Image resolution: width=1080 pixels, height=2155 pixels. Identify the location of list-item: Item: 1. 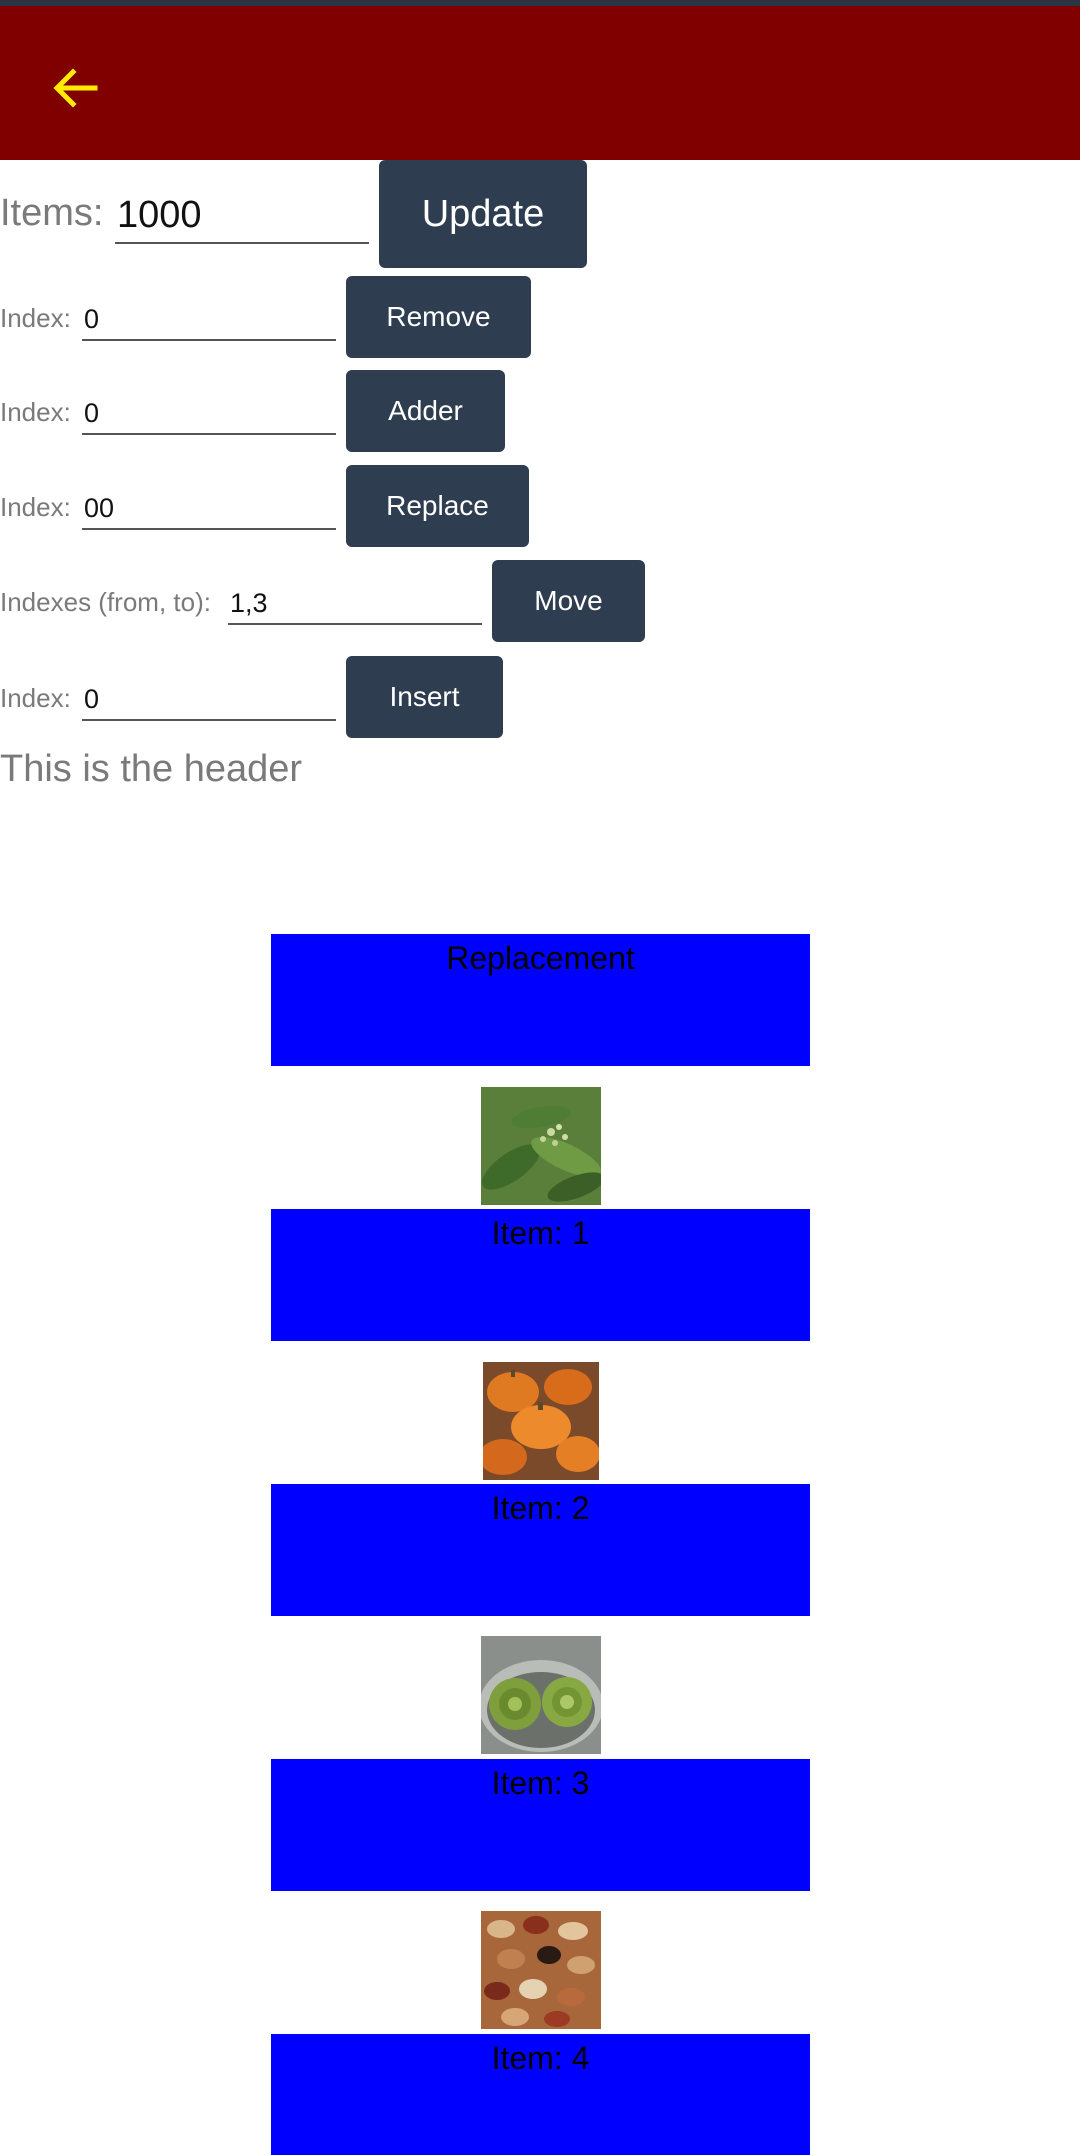
(540, 1275).